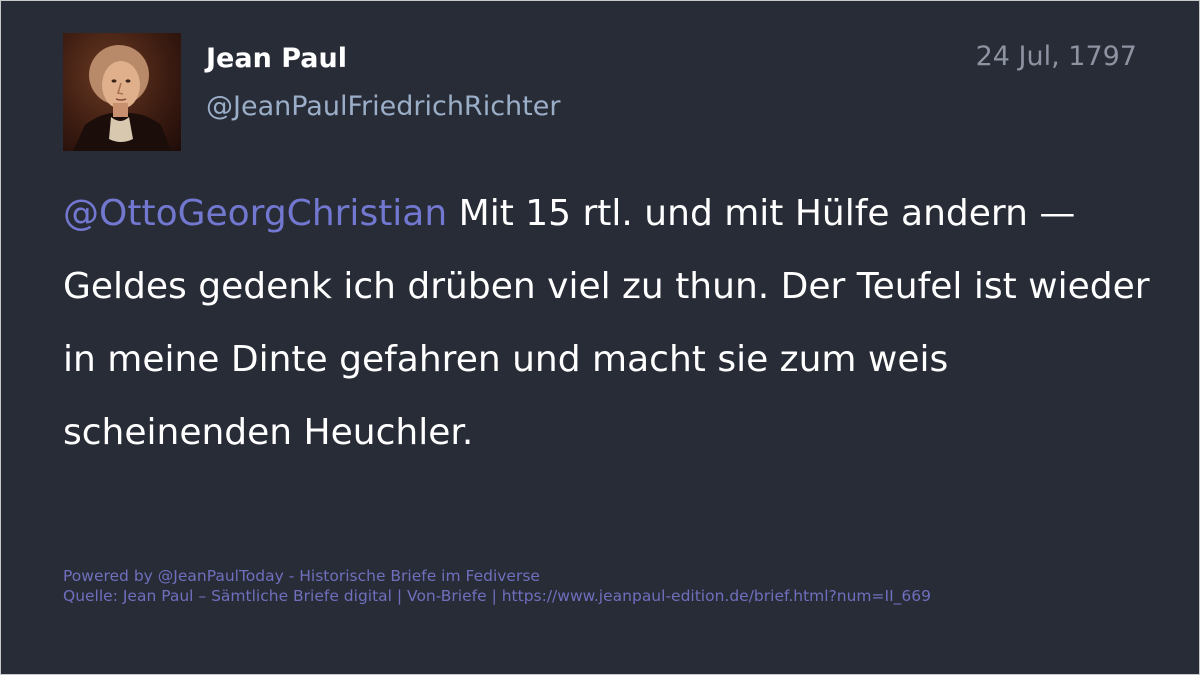 This screenshot has height=675, width=1200. I want to click on post-date: 24 Jul, 1797, so click(1056, 56).